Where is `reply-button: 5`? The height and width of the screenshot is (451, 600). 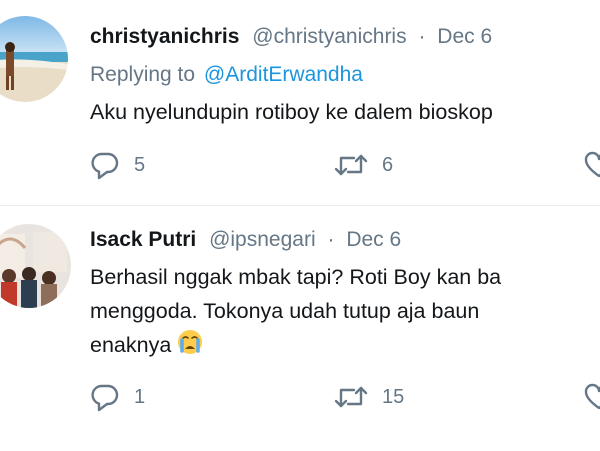 reply-button: 5 is located at coordinates (117, 165).